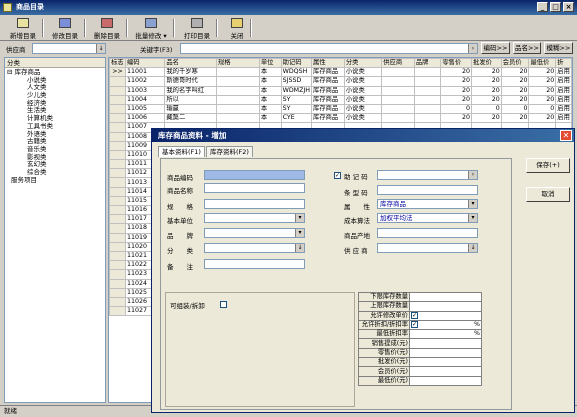 Image resolution: width=577 pixels, height=417 pixels. Describe the element at coordinates (55, 111) in the screenshot. I see `tree-item: 生活类` at that location.